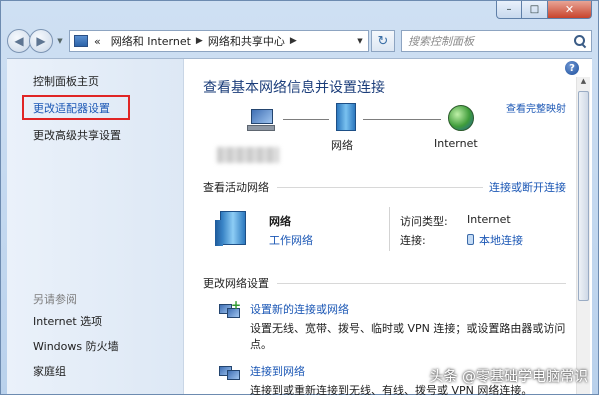  What do you see at coordinates (570, 10) in the screenshot?
I see `close-button: ✕` at bounding box center [570, 10].